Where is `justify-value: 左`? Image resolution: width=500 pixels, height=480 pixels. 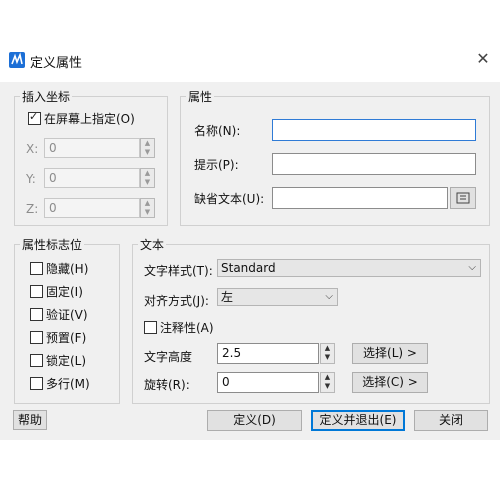
justify-value: 左 is located at coordinates (227, 297).